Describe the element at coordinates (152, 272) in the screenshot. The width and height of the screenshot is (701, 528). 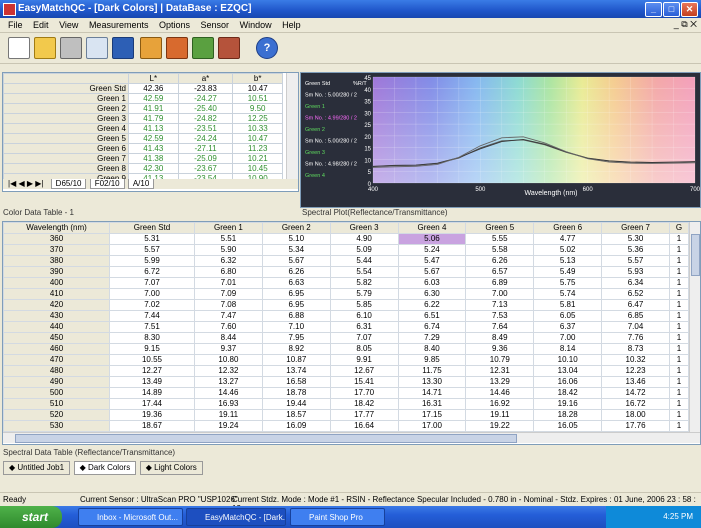
I see `reflectance-cell: 6.72` at that location.